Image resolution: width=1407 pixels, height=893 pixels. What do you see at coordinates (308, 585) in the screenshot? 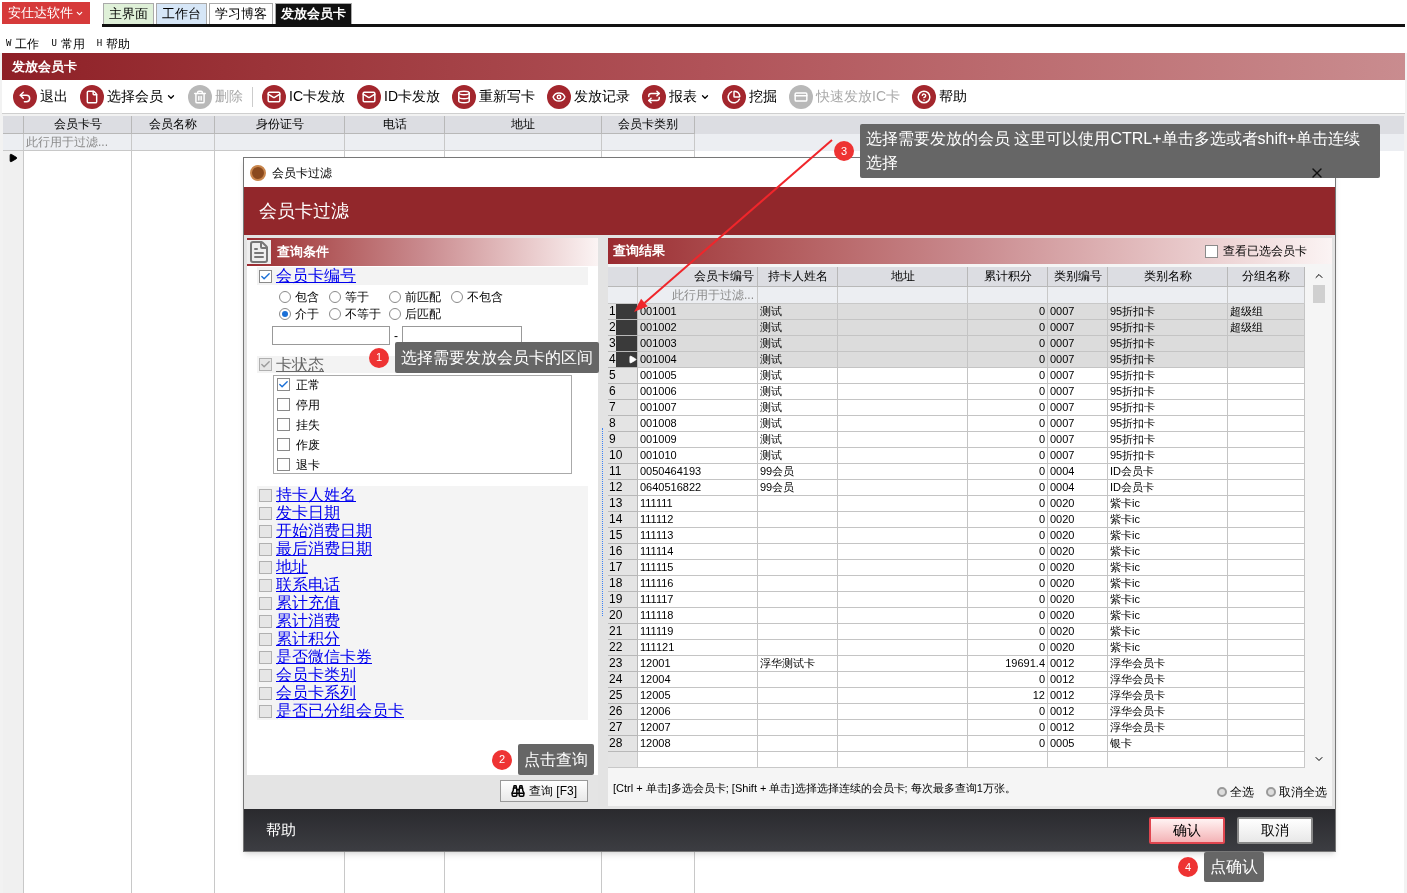
I see `field-link: 联系电话` at bounding box center [308, 585].